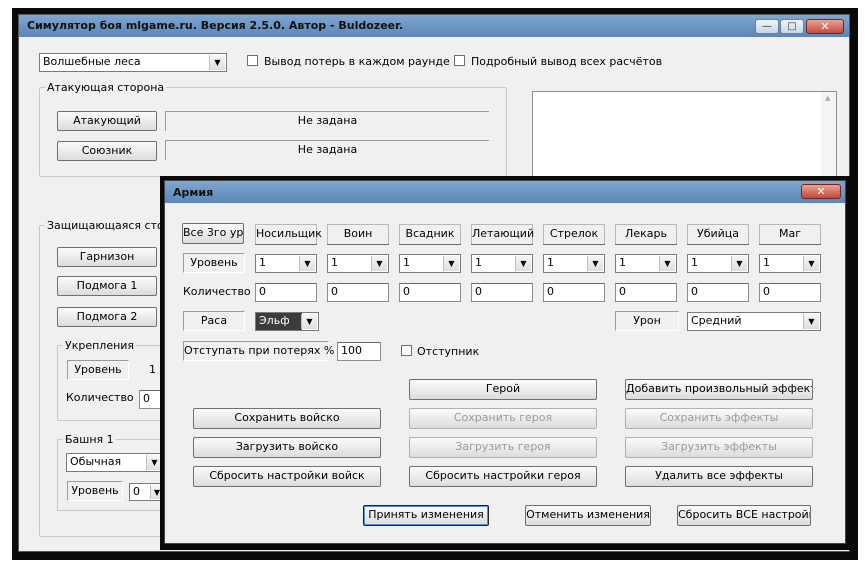  Describe the element at coordinates (107, 317) in the screenshot. I see `help2-button: Подмога 2` at that location.